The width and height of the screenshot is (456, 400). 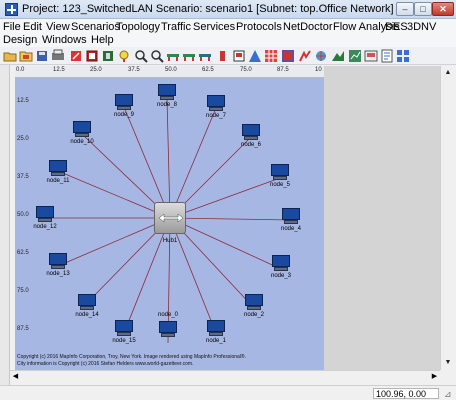 I want to click on network-node: node_0, so click(x=168, y=328).